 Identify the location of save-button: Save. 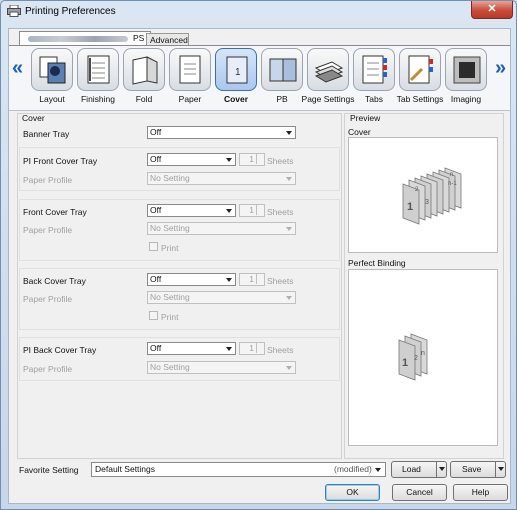
(478, 469).